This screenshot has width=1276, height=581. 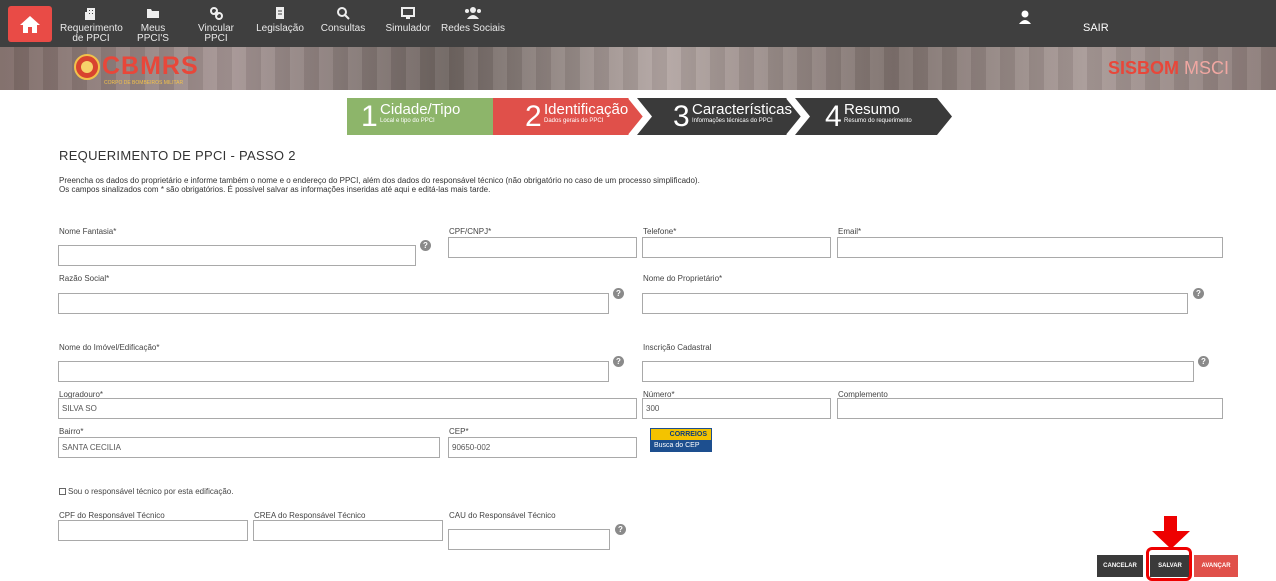 I want to click on step-4: 4 Resumo Resumo do requerimento, so click(x=876, y=116).